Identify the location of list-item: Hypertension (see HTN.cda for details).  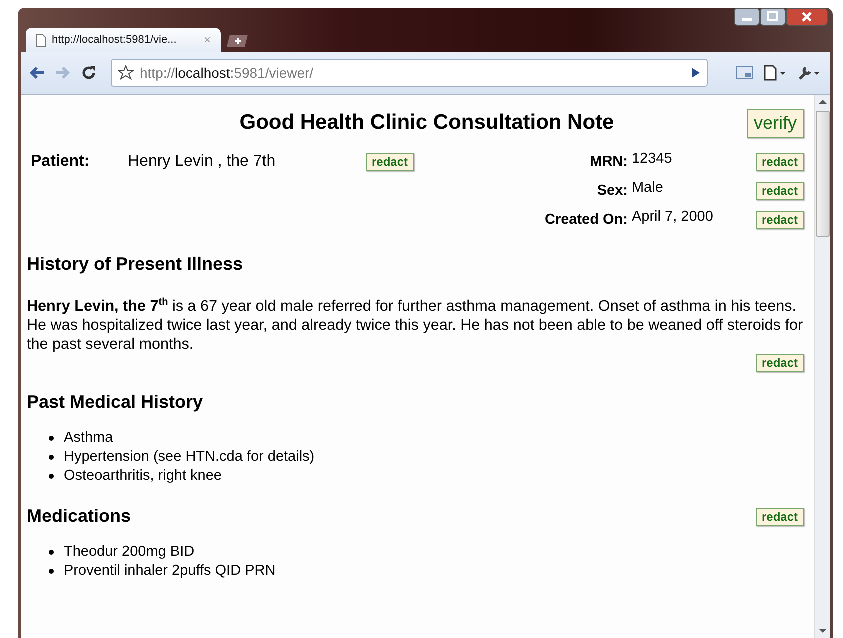
(189, 458).